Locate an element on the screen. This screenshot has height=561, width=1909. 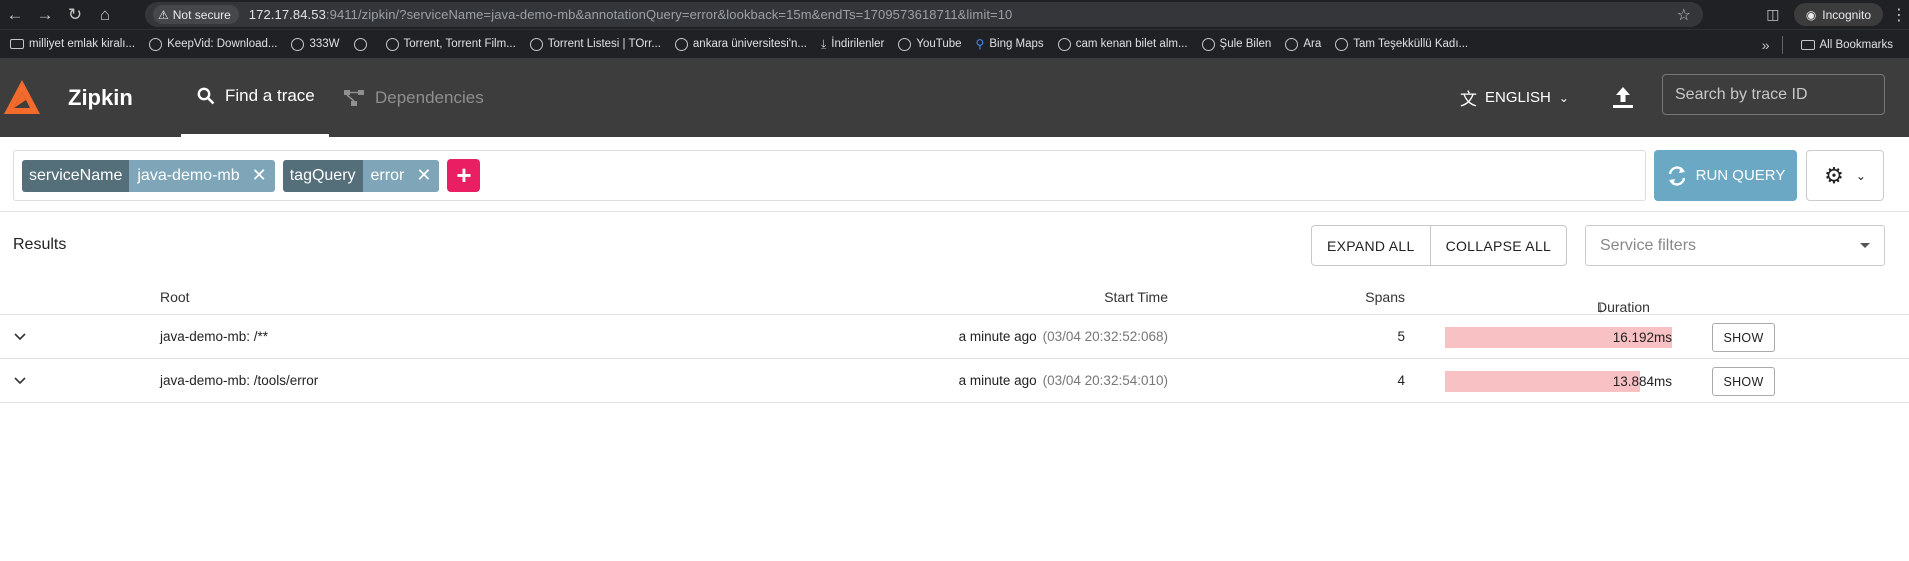
language-selector: 文 ENGLISH ⌄ is located at coordinates (1514, 97).